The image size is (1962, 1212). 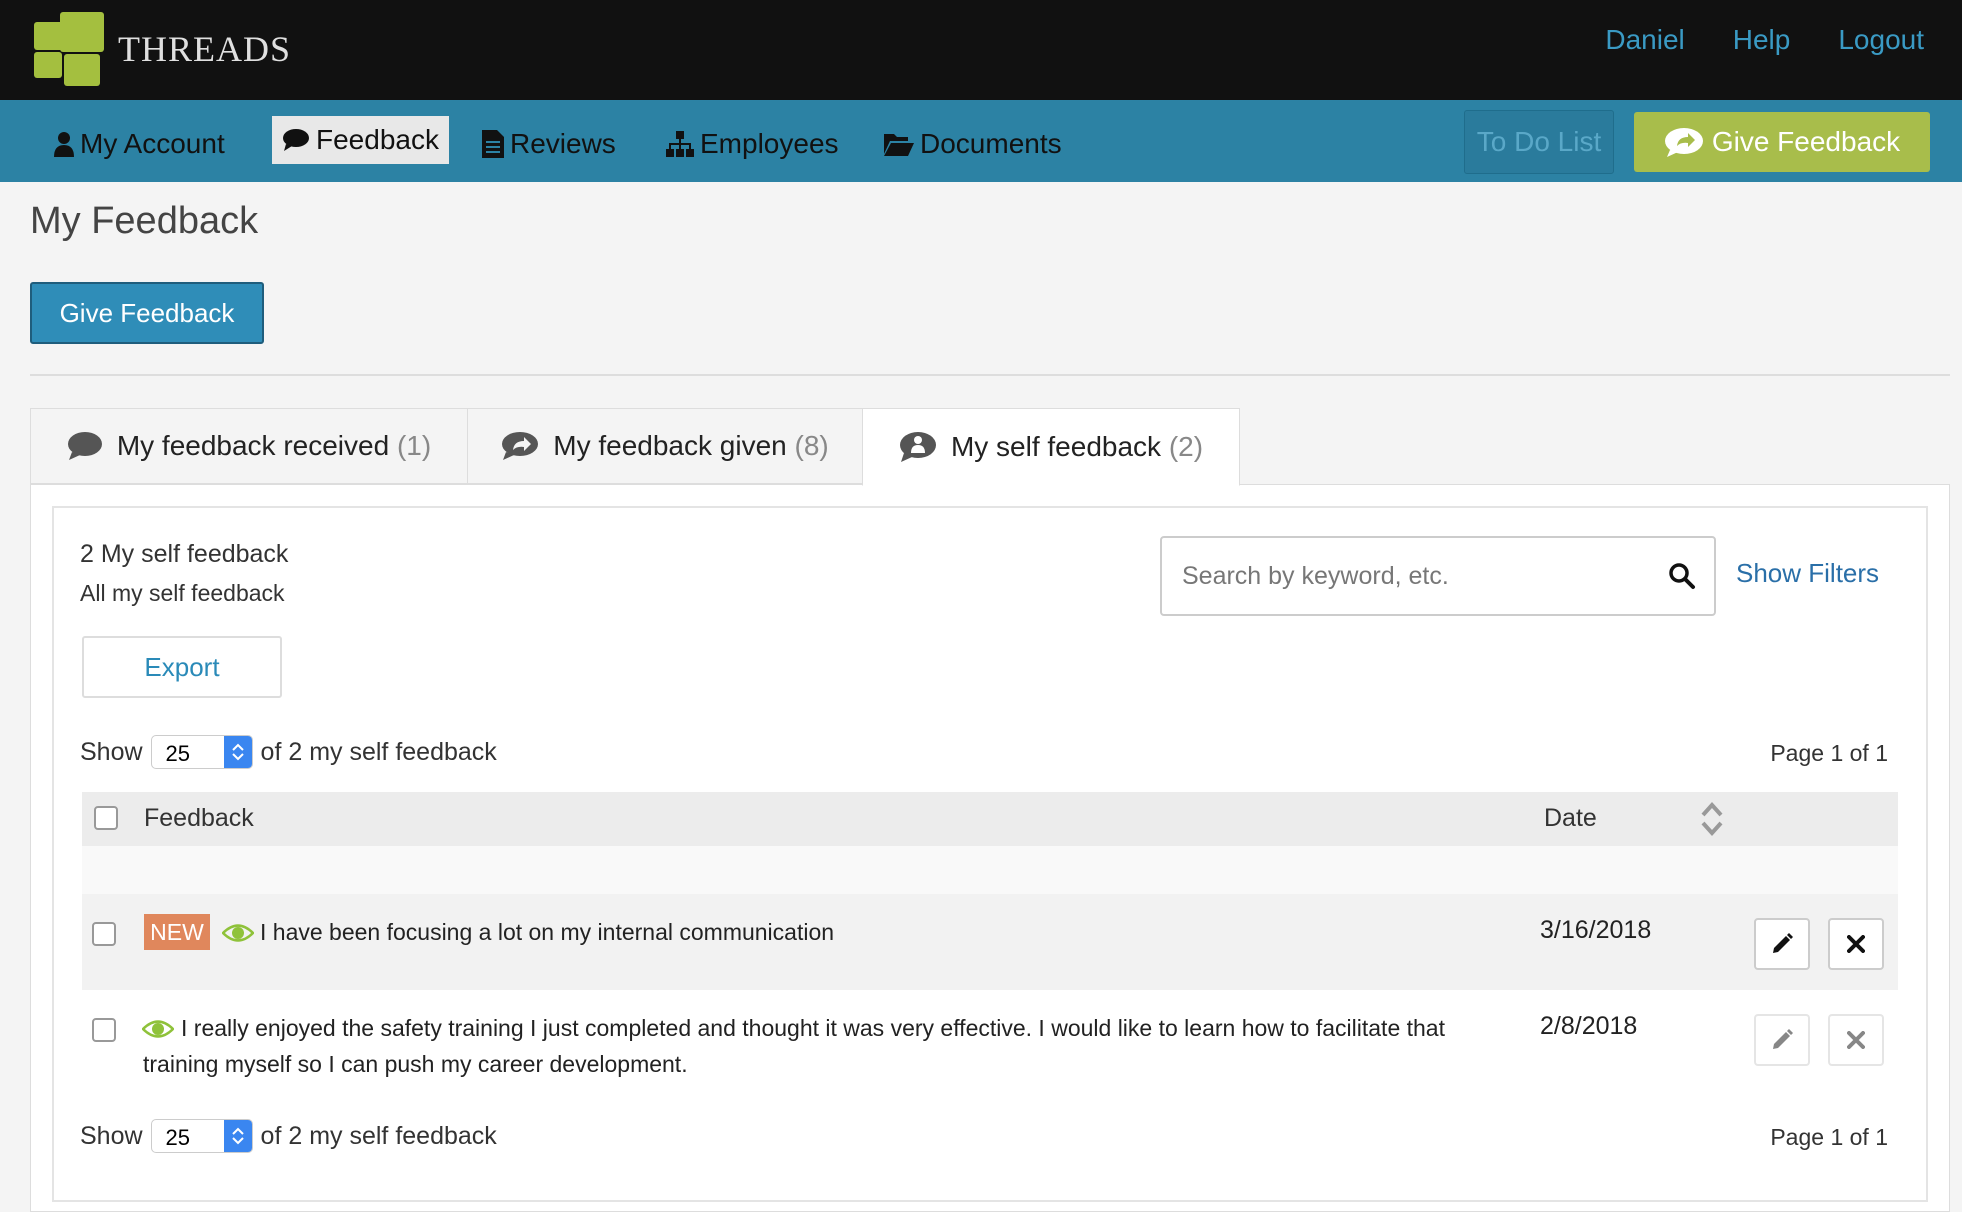 What do you see at coordinates (1682, 576) in the screenshot?
I see `search-icon` at bounding box center [1682, 576].